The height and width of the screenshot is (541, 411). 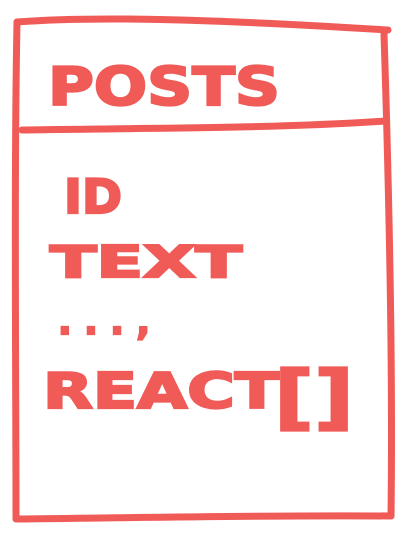 I want to click on header-divider, so click(x=204, y=125).